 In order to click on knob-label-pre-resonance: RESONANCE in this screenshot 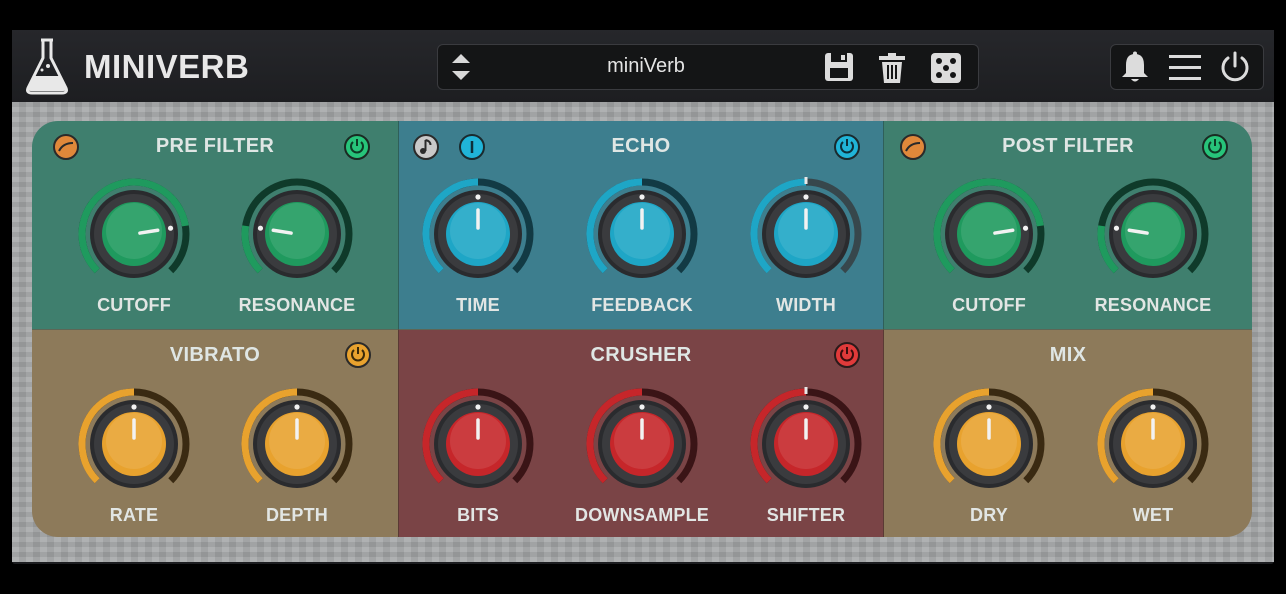, I will do `click(297, 305)`.